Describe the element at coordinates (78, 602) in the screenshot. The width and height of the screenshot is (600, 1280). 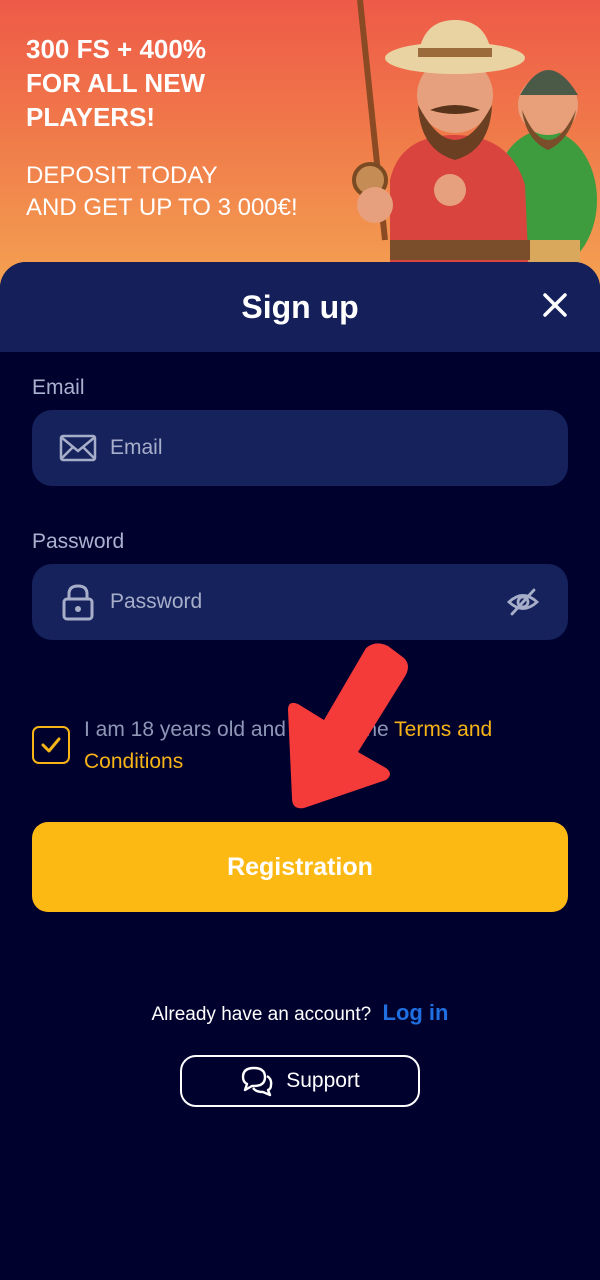
I see `lock-icon` at that location.